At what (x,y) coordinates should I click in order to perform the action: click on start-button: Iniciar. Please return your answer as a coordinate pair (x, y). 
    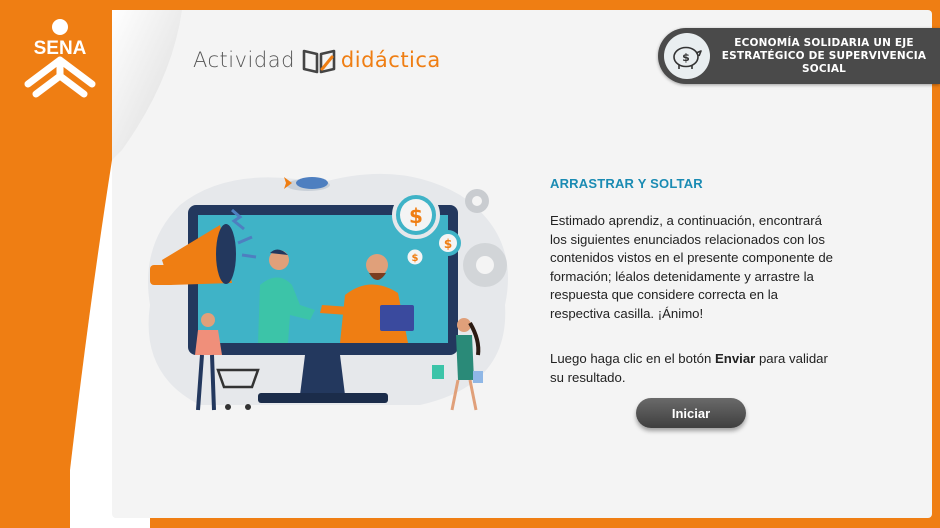
    Looking at the image, I should click on (691, 413).